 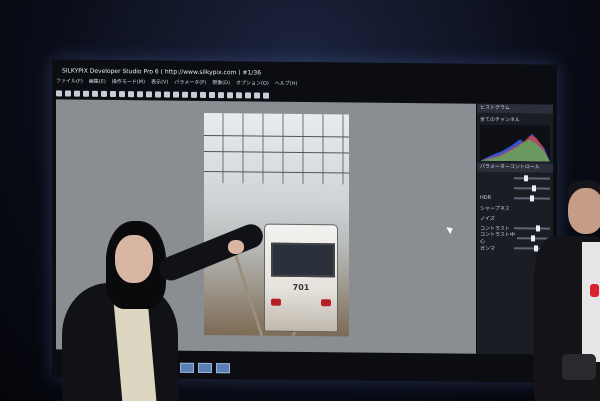 What do you see at coordinates (515, 167) in the screenshot?
I see `parameter-header: パラメーターコントロール` at bounding box center [515, 167].